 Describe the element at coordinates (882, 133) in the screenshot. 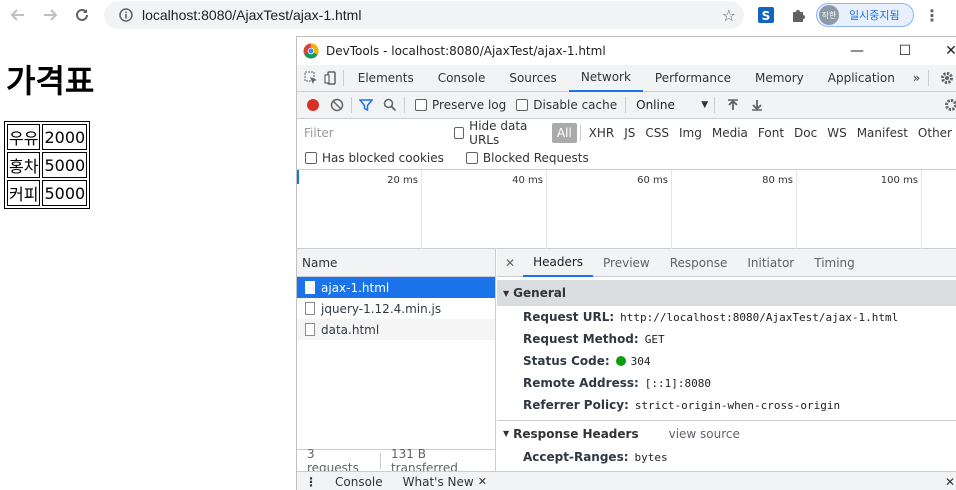

I see `type-filter-manifest: Manifest` at that location.